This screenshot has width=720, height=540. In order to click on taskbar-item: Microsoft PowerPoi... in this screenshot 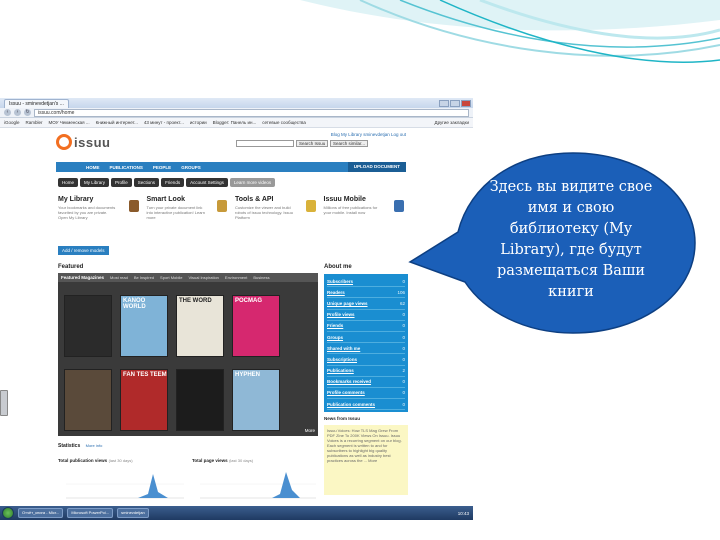, I will do `click(90, 513)`.